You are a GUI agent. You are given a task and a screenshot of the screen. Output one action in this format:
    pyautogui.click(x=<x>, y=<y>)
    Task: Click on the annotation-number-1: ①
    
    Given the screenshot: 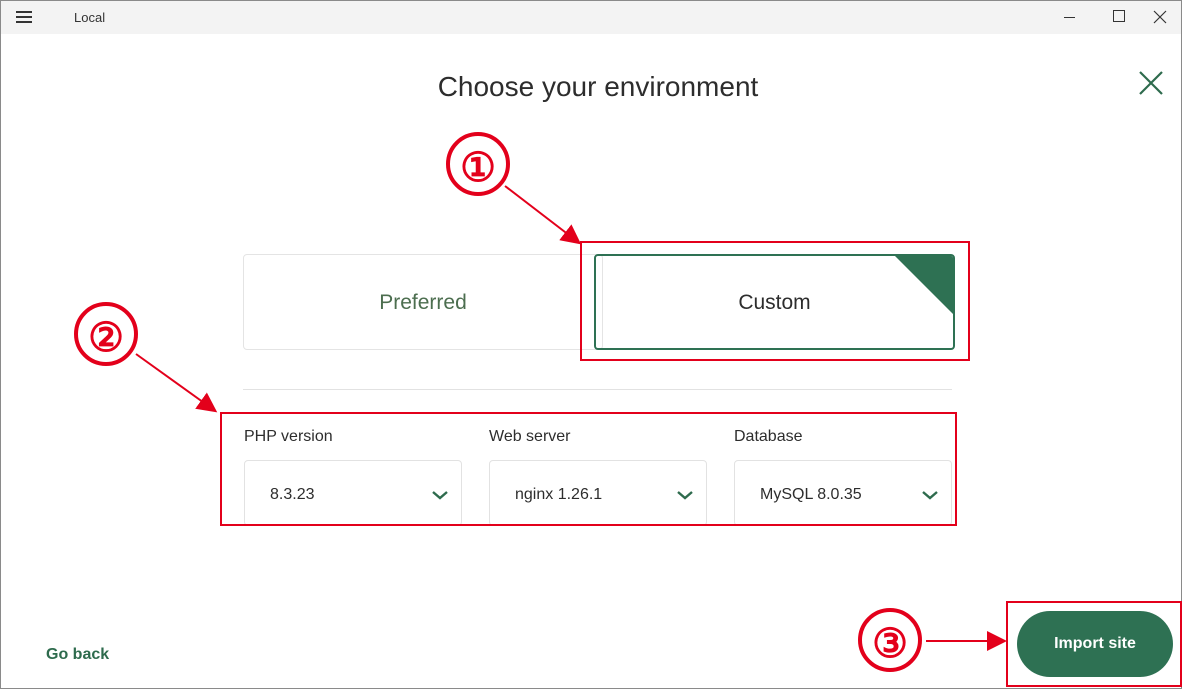 What is the action you would take?
    pyautogui.click(x=478, y=164)
    